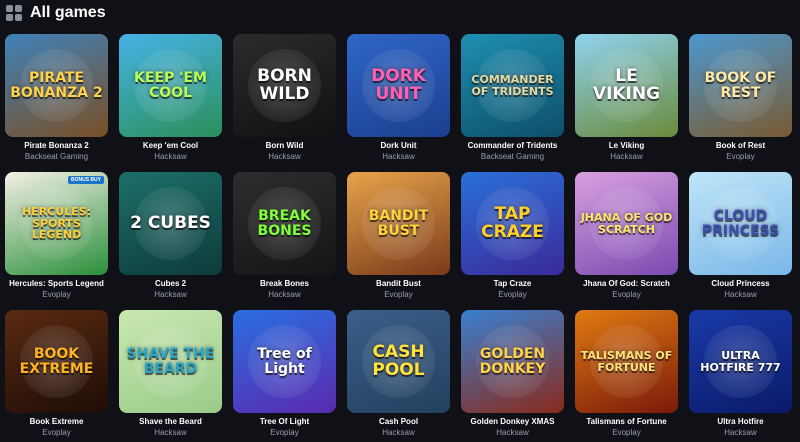 The height and width of the screenshot is (442, 800). I want to click on game-thumbnail: COMMANDER OF TRIDENTS, so click(512, 85).